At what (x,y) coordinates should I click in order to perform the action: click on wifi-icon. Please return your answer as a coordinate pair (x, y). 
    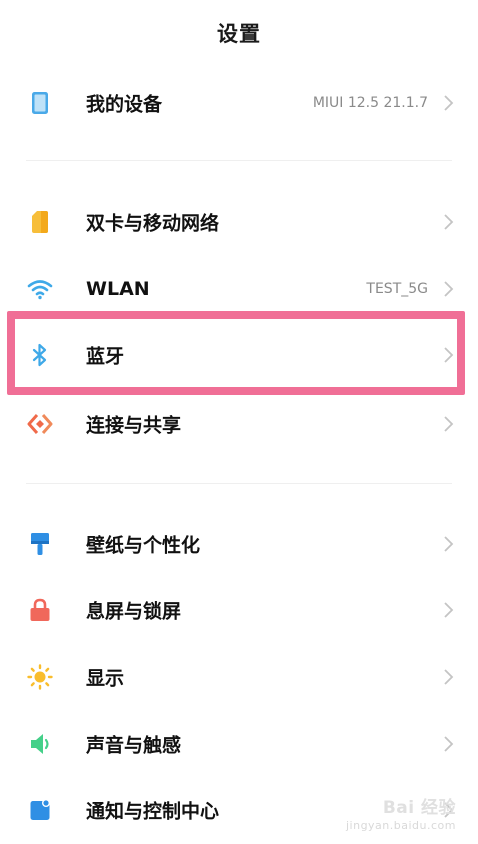
    Looking at the image, I should click on (40, 289).